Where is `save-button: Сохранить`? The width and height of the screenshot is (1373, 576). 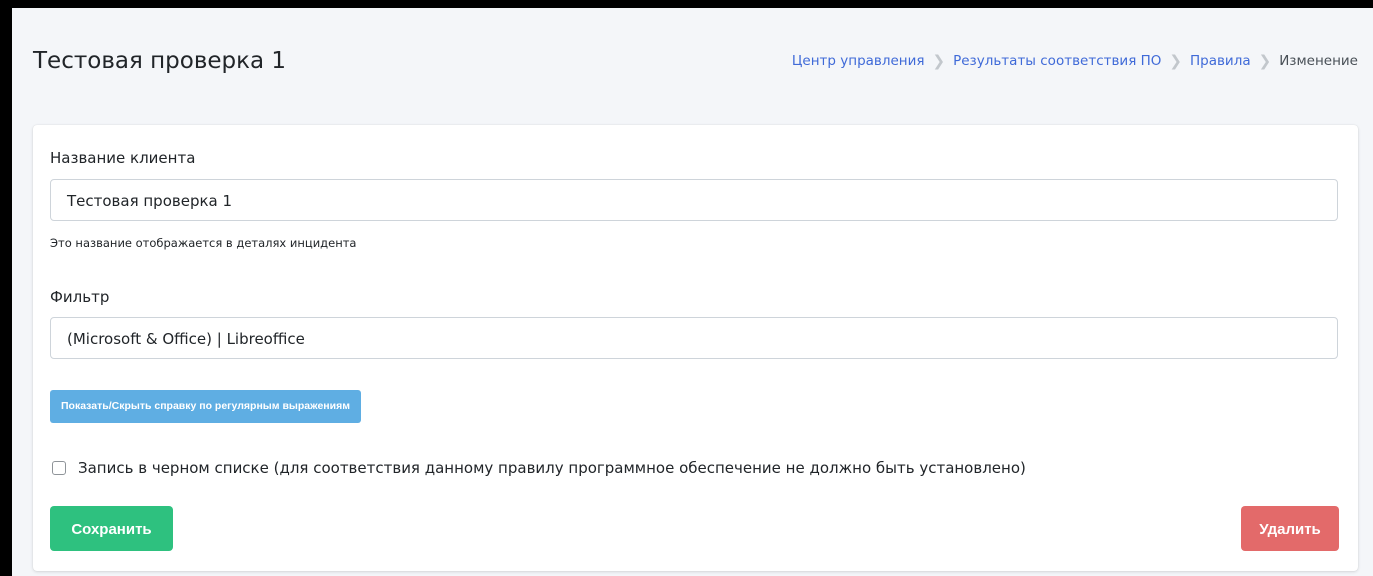 save-button: Сохранить is located at coordinates (111, 528).